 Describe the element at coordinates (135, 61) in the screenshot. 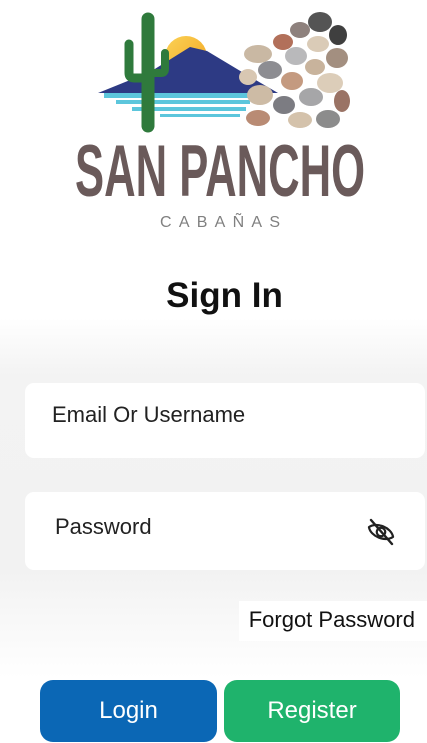

I see `cactus-left-arm` at that location.